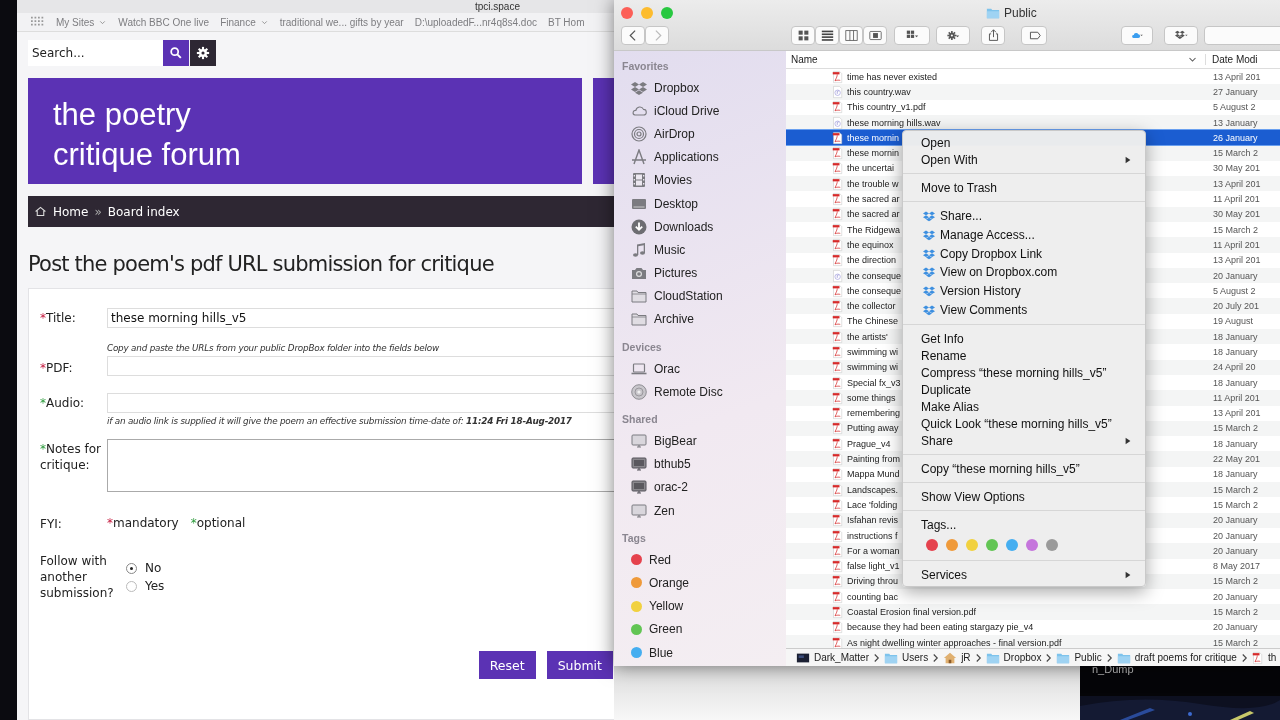 The height and width of the screenshot is (720, 1280). Describe the element at coordinates (339, 421) in the screenshot. I see `field-hint: if an audio link is supplied it will give the poem an effective submission time-date of: 11:24 Fri 18-Aug-2017` at that location.